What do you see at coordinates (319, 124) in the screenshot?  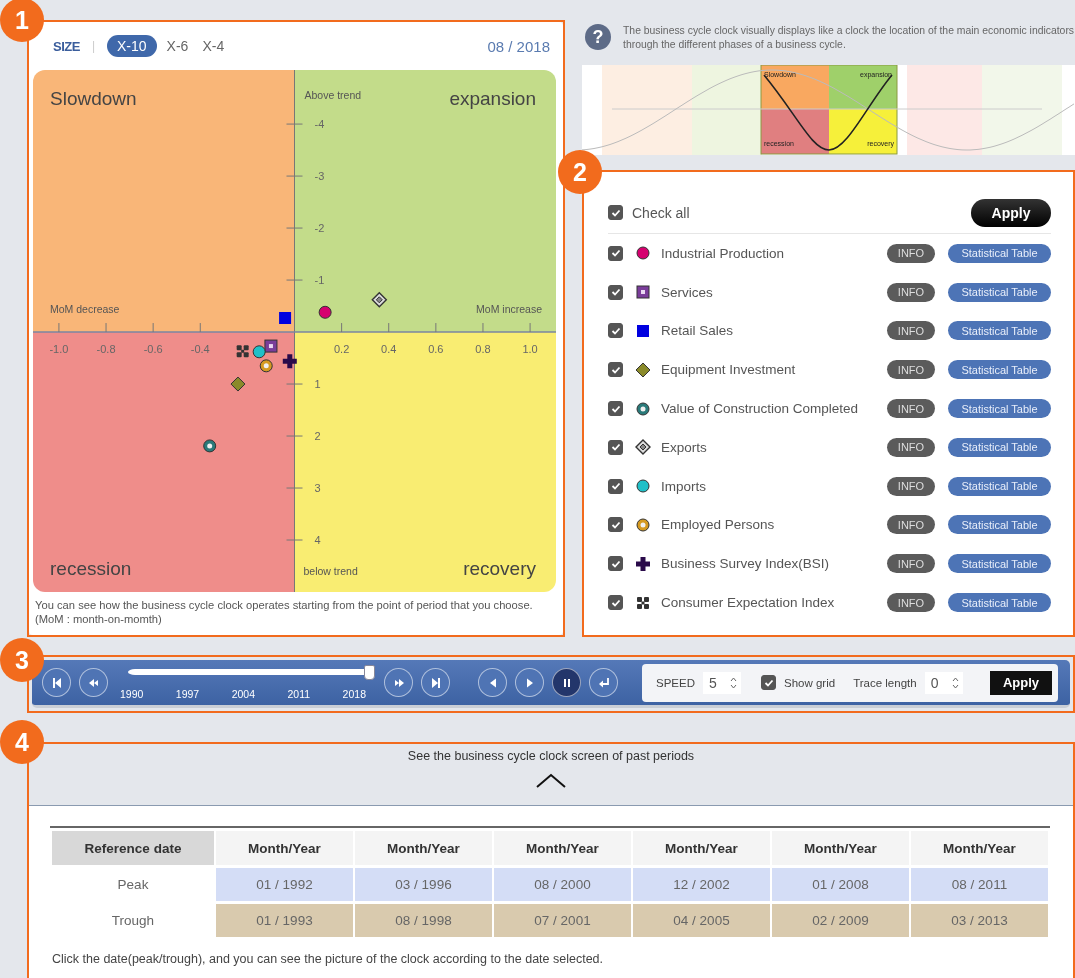 I see `tick-label: -4` at bounding box center [319, 124].